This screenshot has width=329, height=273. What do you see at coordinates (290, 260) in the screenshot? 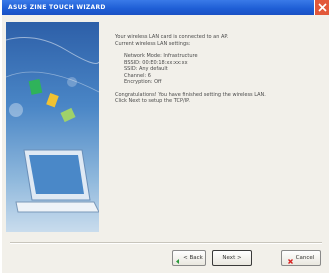
I see `cancel-x-icon` at bounding box center [290, 260].